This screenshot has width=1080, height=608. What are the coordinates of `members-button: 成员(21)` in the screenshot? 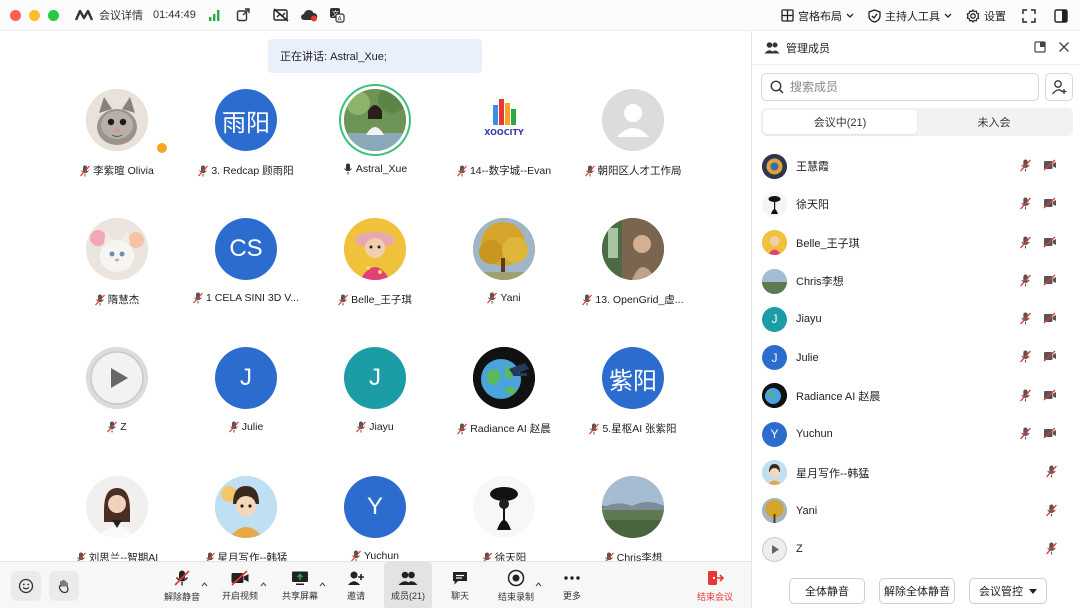 It's located at (408, 585).